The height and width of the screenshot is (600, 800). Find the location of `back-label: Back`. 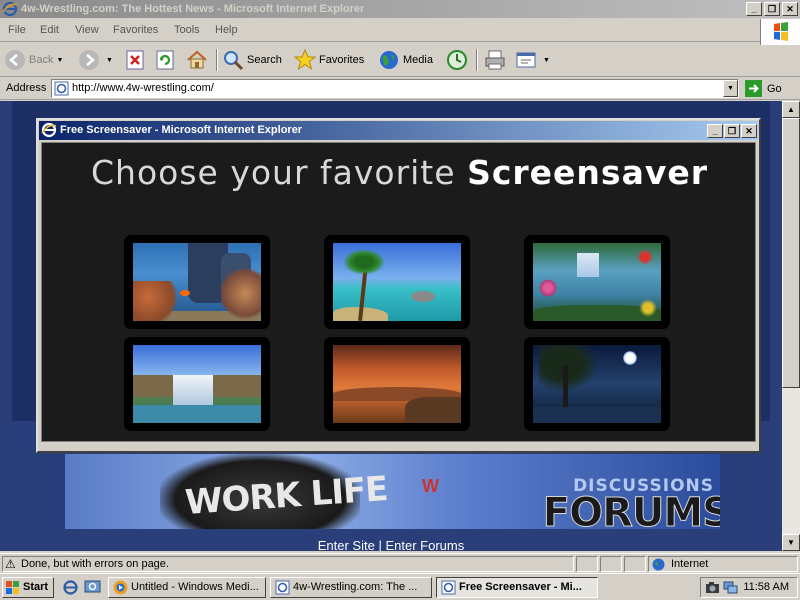

back-label: Back is located at coordinates (41, 60).